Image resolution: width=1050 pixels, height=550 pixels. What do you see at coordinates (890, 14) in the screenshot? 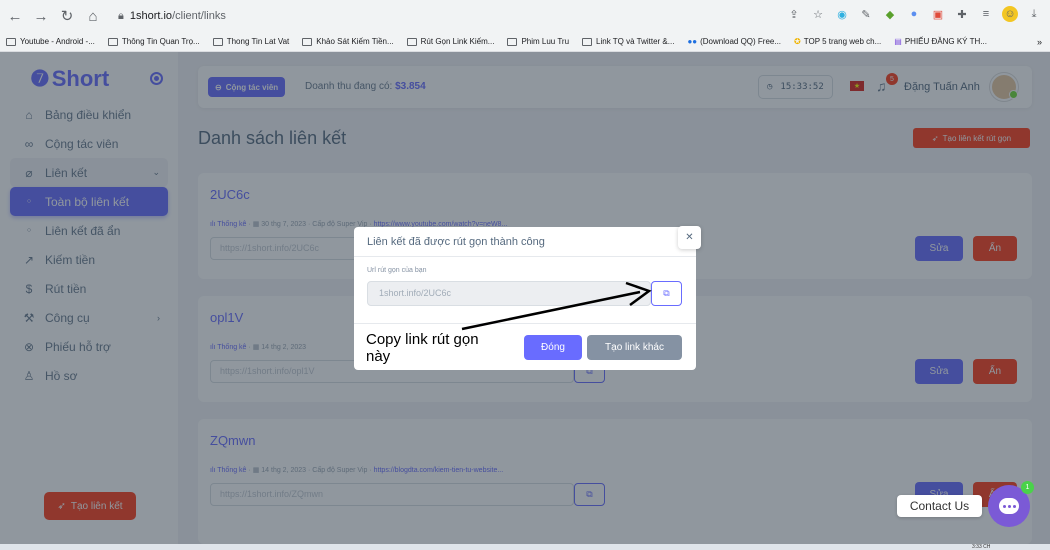
I see `extension-icon: ◆` at bounding box center [890, 14].